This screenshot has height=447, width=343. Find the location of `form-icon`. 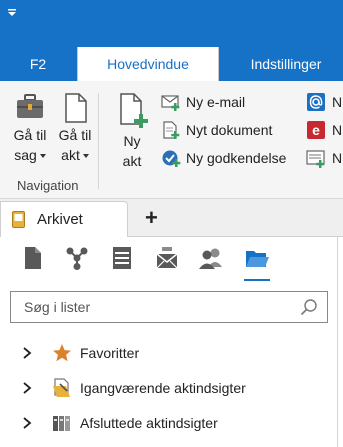

form-icon is located at coordinates (315, 159).